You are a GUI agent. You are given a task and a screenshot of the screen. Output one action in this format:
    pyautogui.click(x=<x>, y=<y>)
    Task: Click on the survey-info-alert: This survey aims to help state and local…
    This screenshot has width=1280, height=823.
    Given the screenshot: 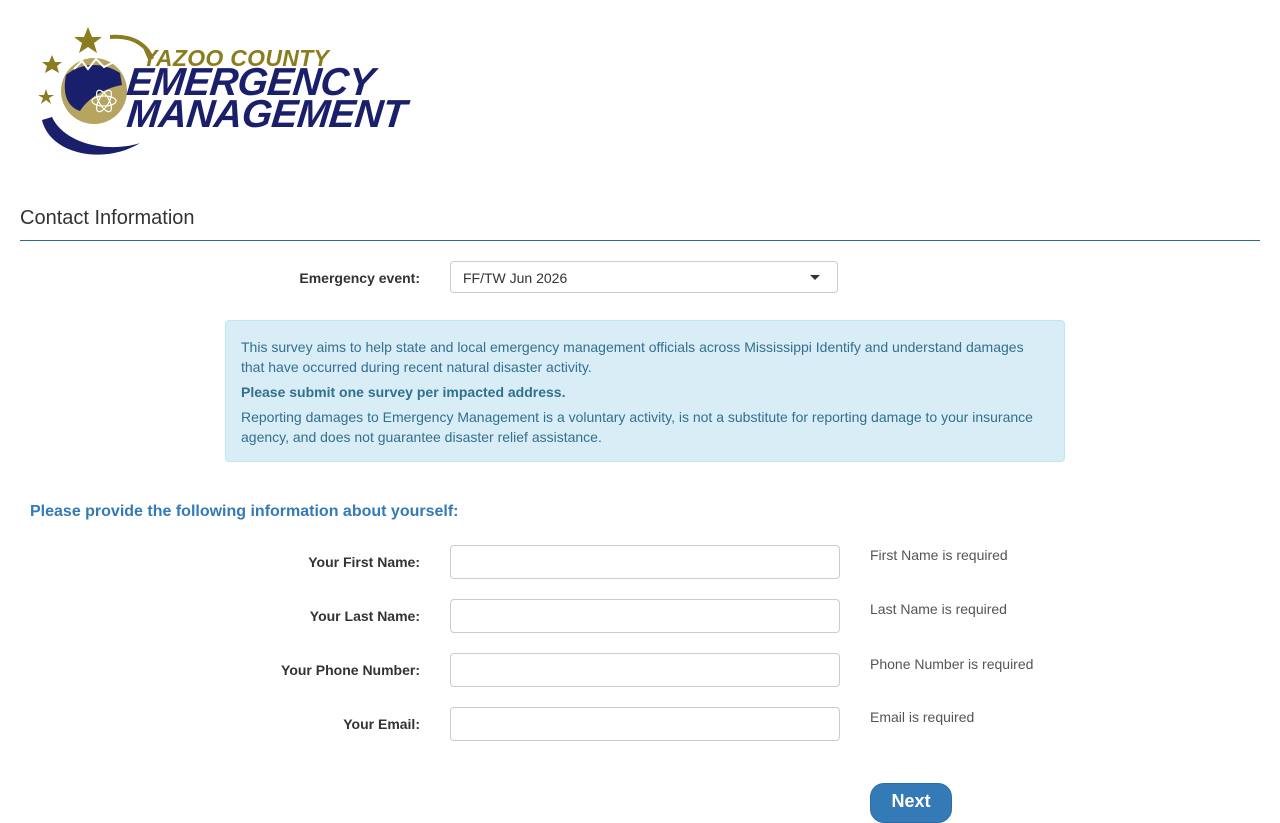 What is the action you would take?
    pyautogui.click(x=645, y=391)
    